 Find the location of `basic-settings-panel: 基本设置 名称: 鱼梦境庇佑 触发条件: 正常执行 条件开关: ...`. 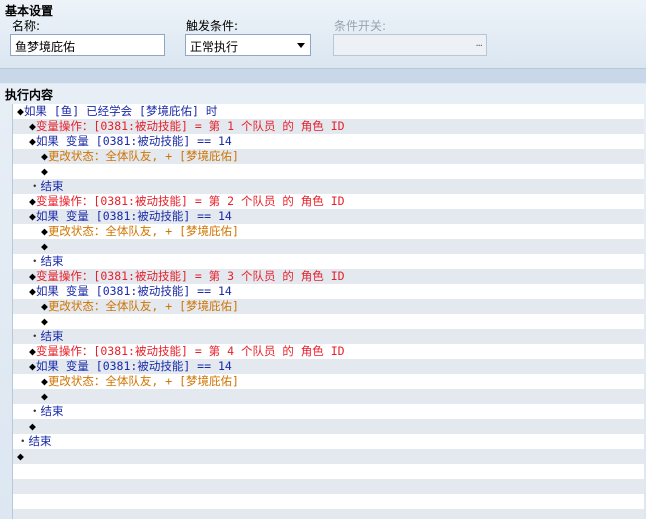

basic-settings-panel: 基本设置 名称: 鱼梦境庇佑 触发条件: 正常执行 条件开关: ... is located at coordinates (323, 34).